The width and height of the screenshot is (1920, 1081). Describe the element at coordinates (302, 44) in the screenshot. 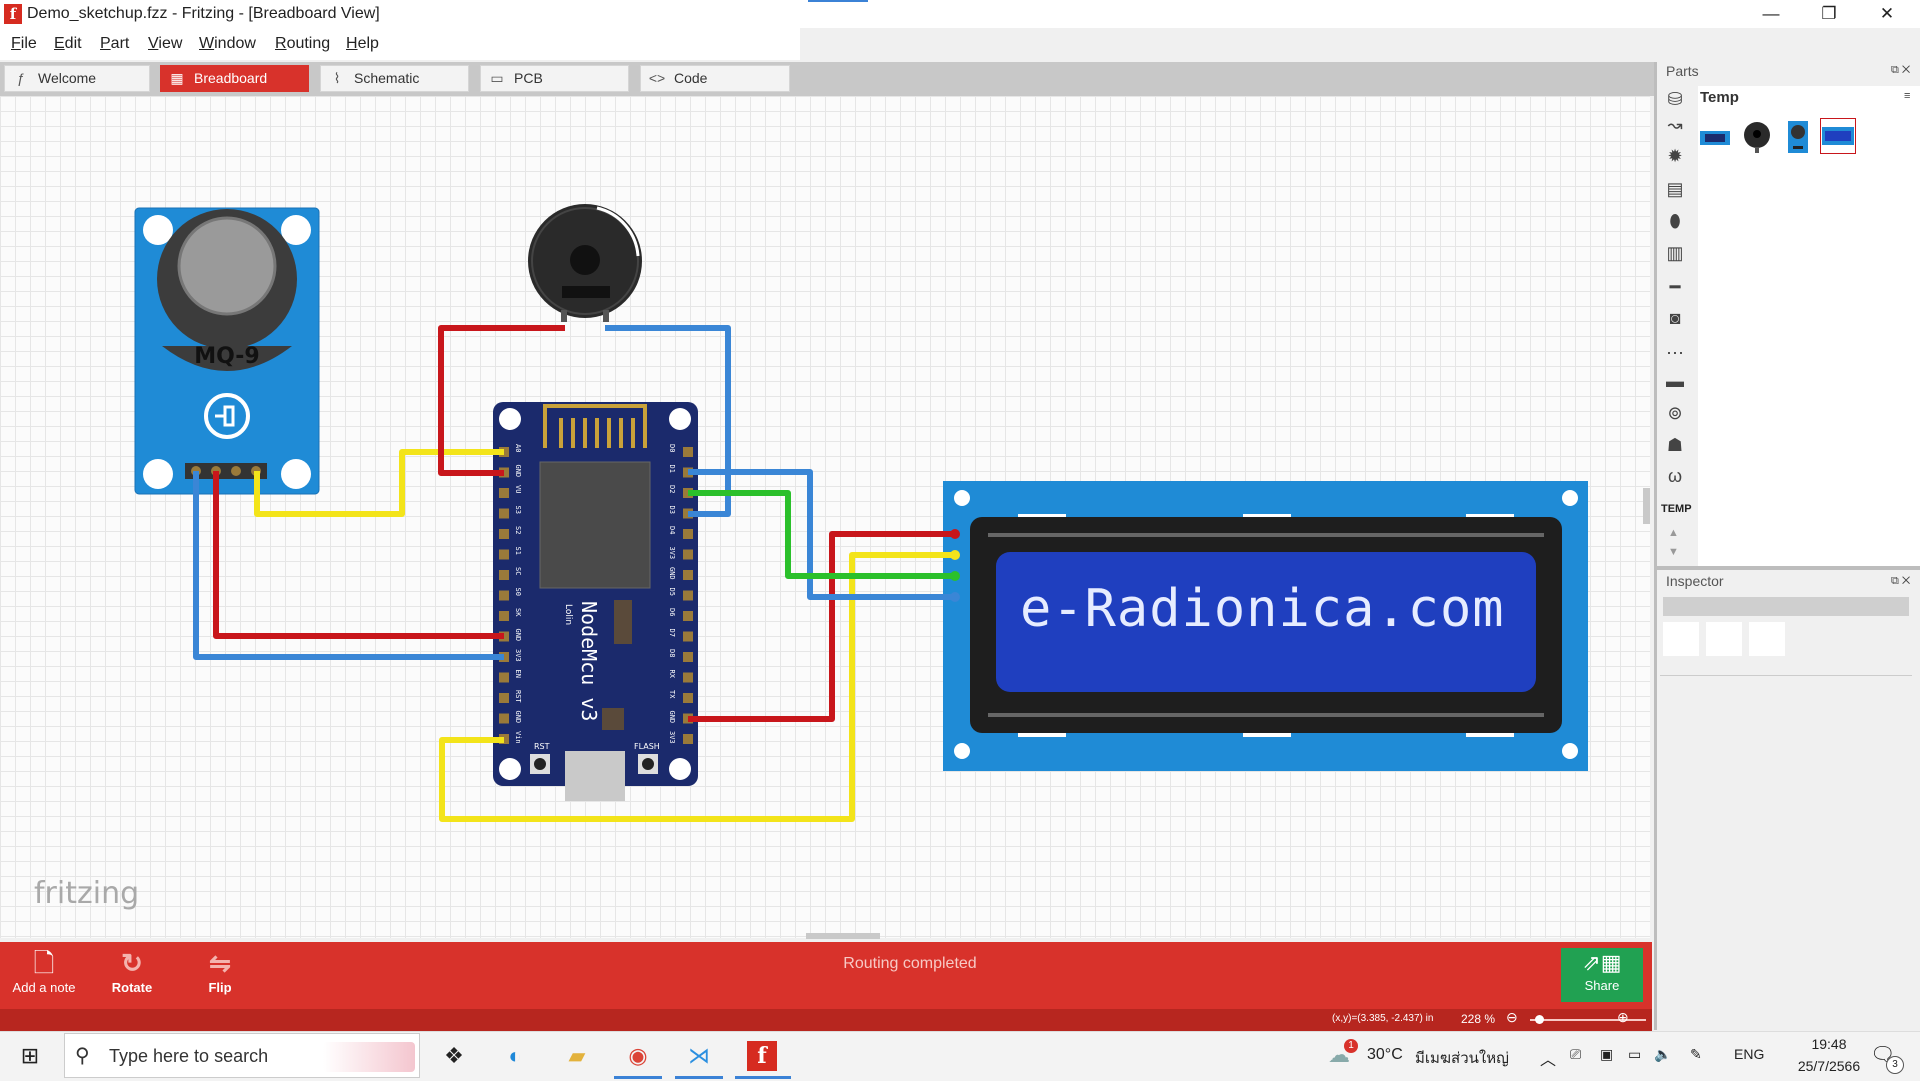

I see `menu-routing: Routing` at that location.